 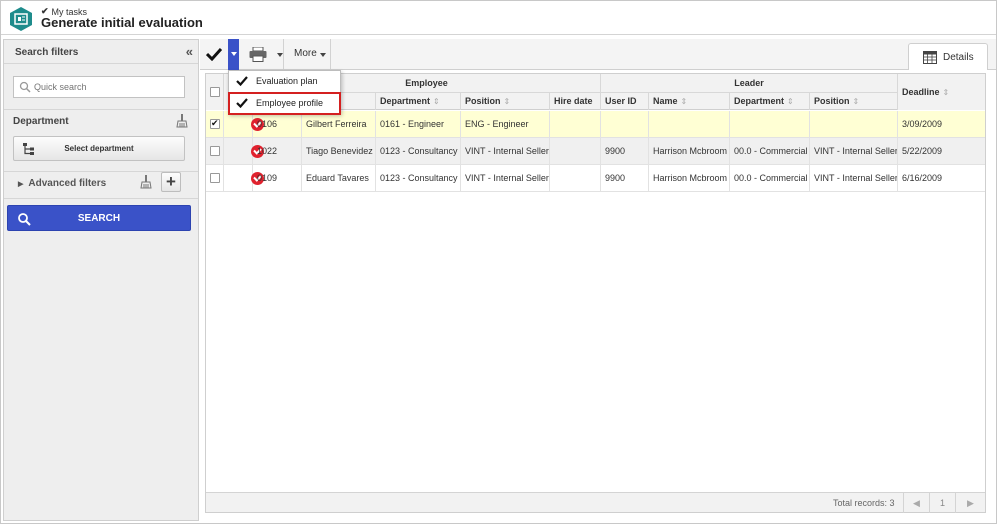 I want to click on column-header-user-id: User ID, so click(x=625, y=101).